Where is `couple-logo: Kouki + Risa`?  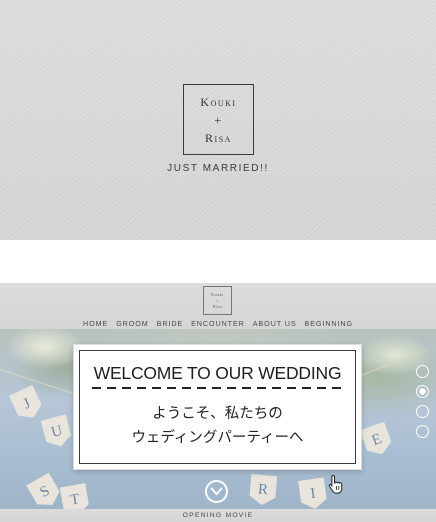
couple-logo: Kouki + Risa is located at coordinates (218, 119).